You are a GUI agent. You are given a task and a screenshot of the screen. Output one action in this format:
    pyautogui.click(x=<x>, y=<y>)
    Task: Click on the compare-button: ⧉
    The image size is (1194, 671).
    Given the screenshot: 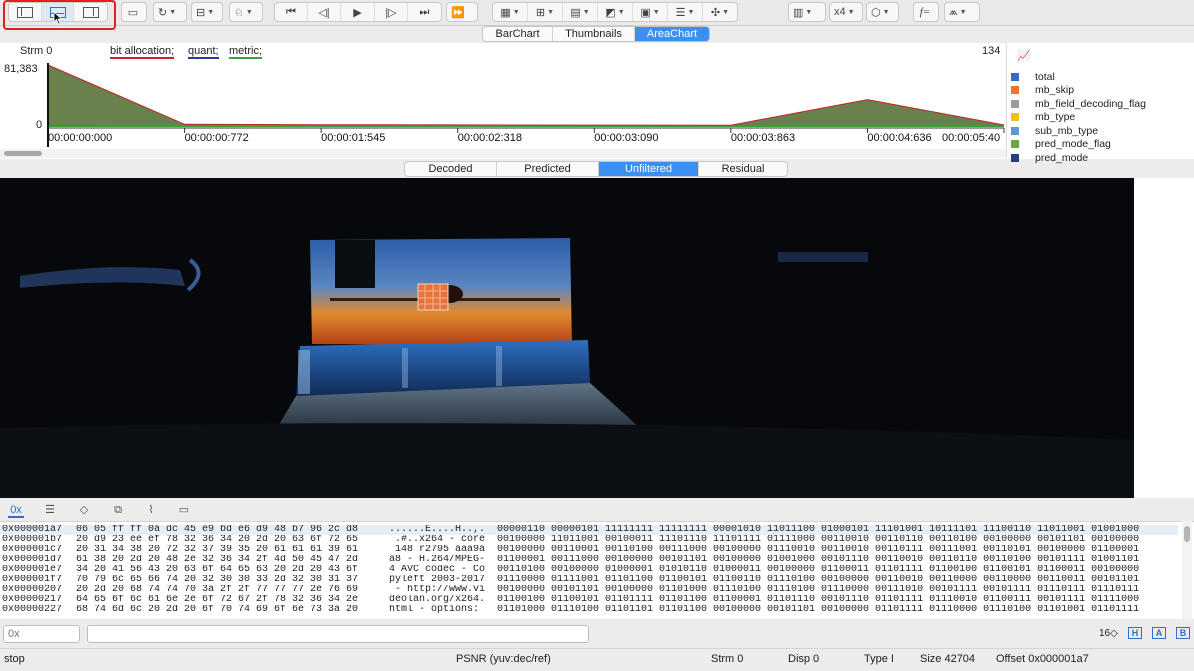 What is the action you would take?
    pyautogui.click(x=118, y=510)
    